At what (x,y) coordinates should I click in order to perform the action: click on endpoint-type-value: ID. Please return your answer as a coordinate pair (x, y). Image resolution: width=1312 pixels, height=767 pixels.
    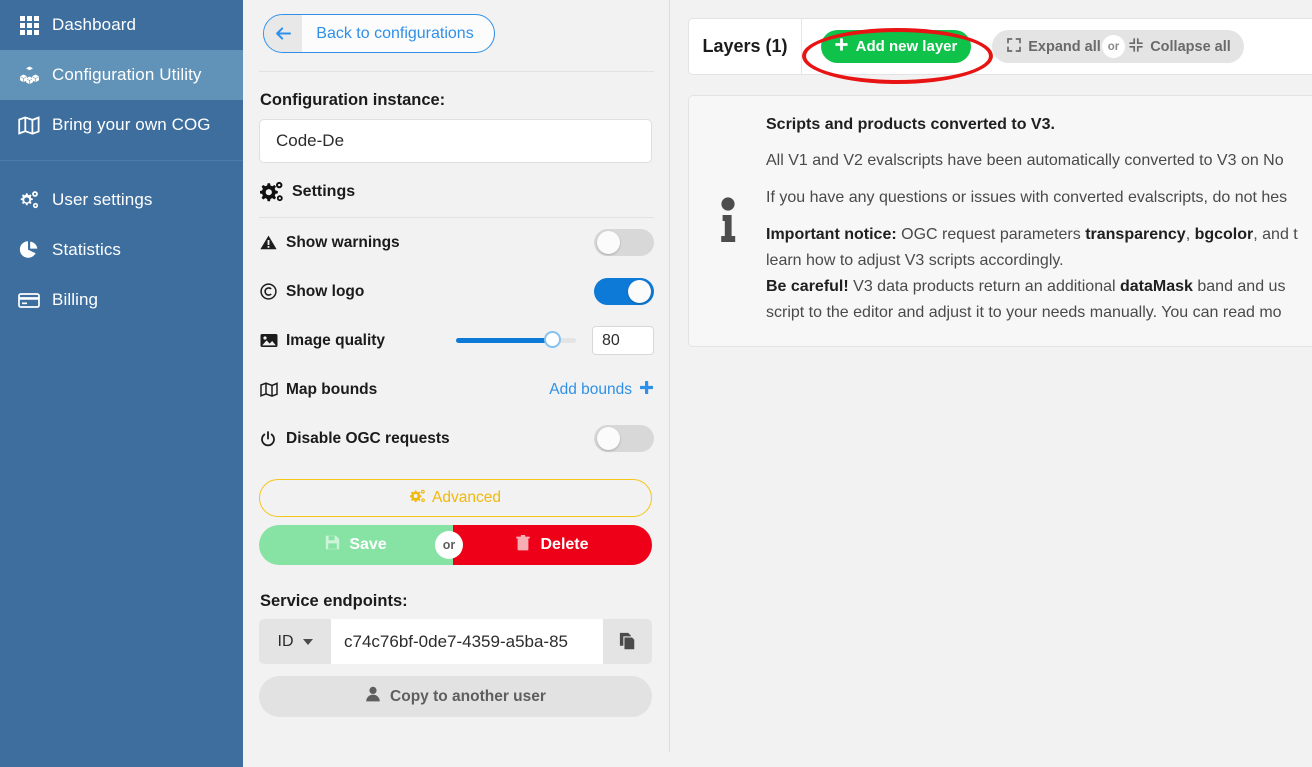
    Looking at the image, I should click on (285, 641).